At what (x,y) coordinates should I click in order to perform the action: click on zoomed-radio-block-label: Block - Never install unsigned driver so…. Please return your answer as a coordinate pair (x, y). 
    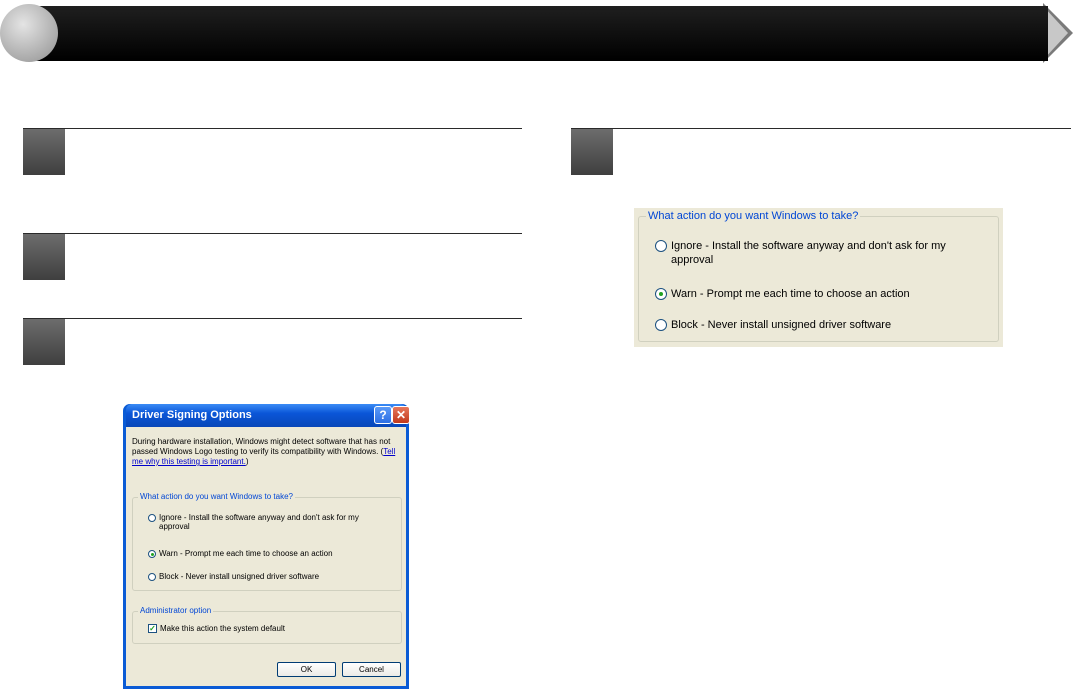
    Looking at the image, I should click on (781, 325).